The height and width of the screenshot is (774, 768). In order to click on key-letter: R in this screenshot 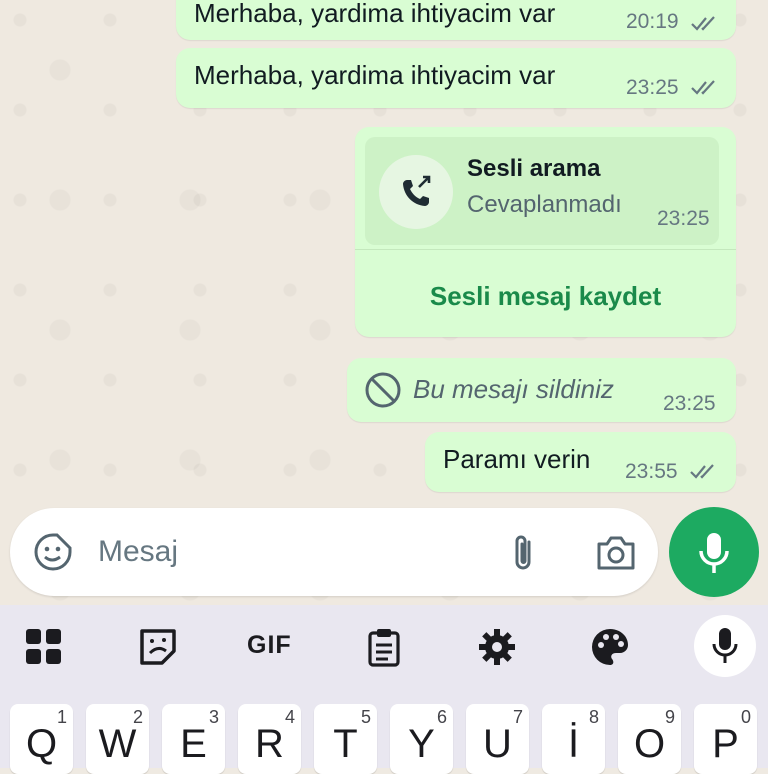, I will do `click(269, 744)`.